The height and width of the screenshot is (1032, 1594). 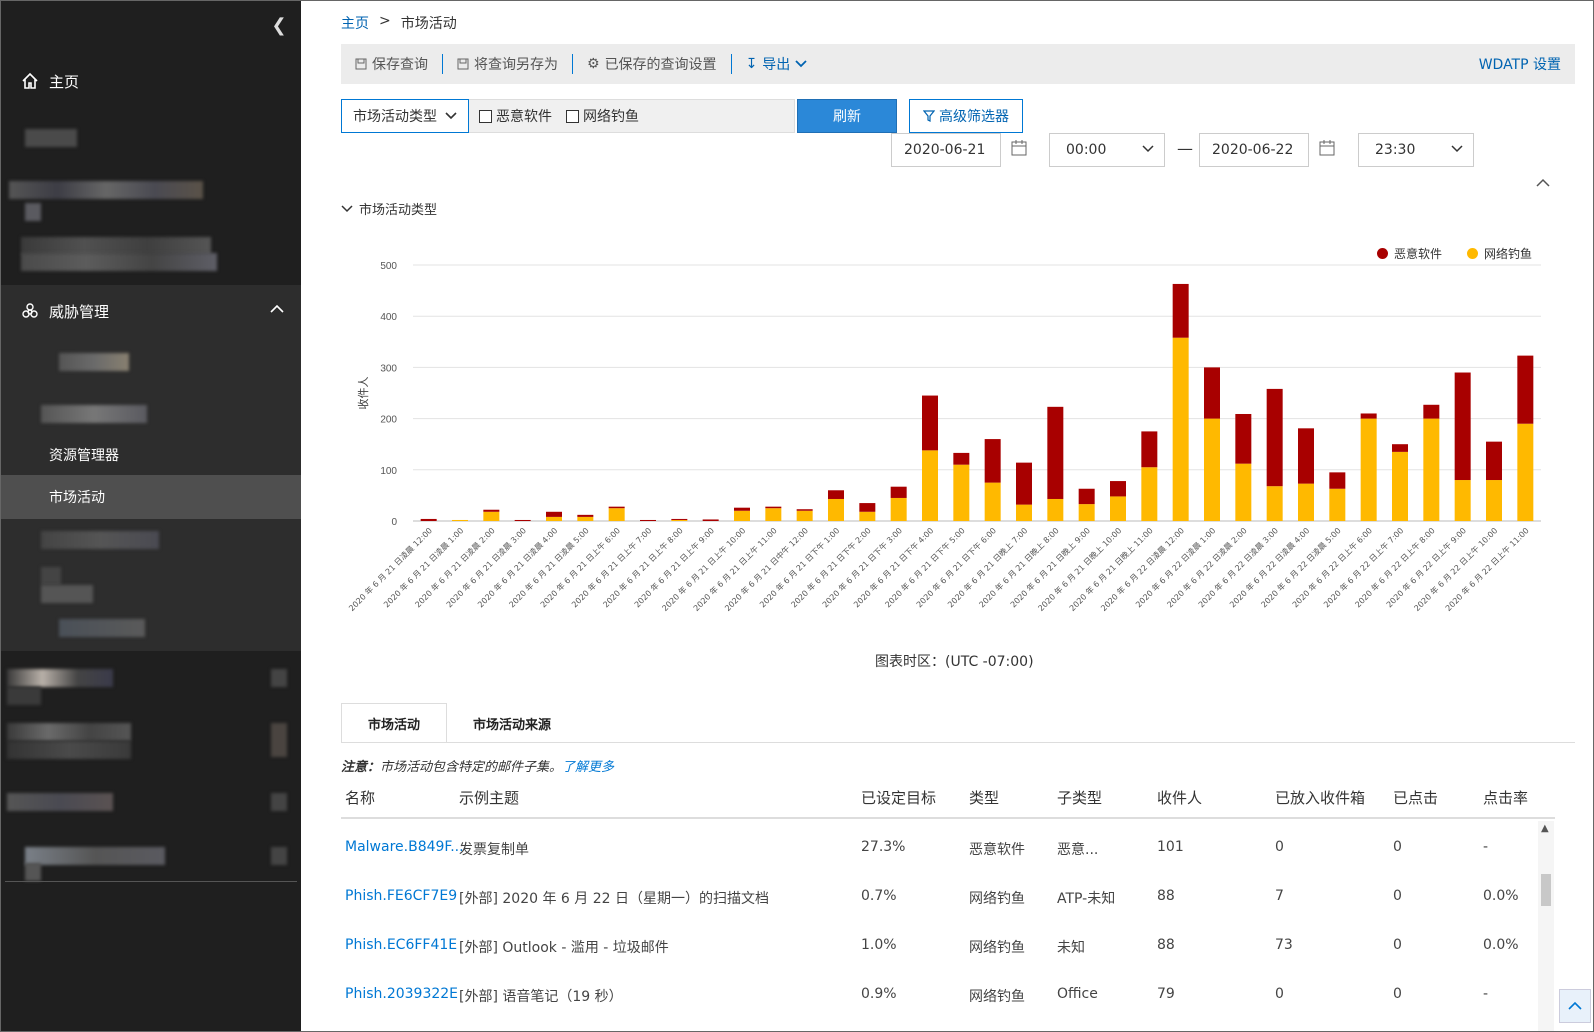 I want to click on table-cell: 恶意软件, so click(x=997, y=850).